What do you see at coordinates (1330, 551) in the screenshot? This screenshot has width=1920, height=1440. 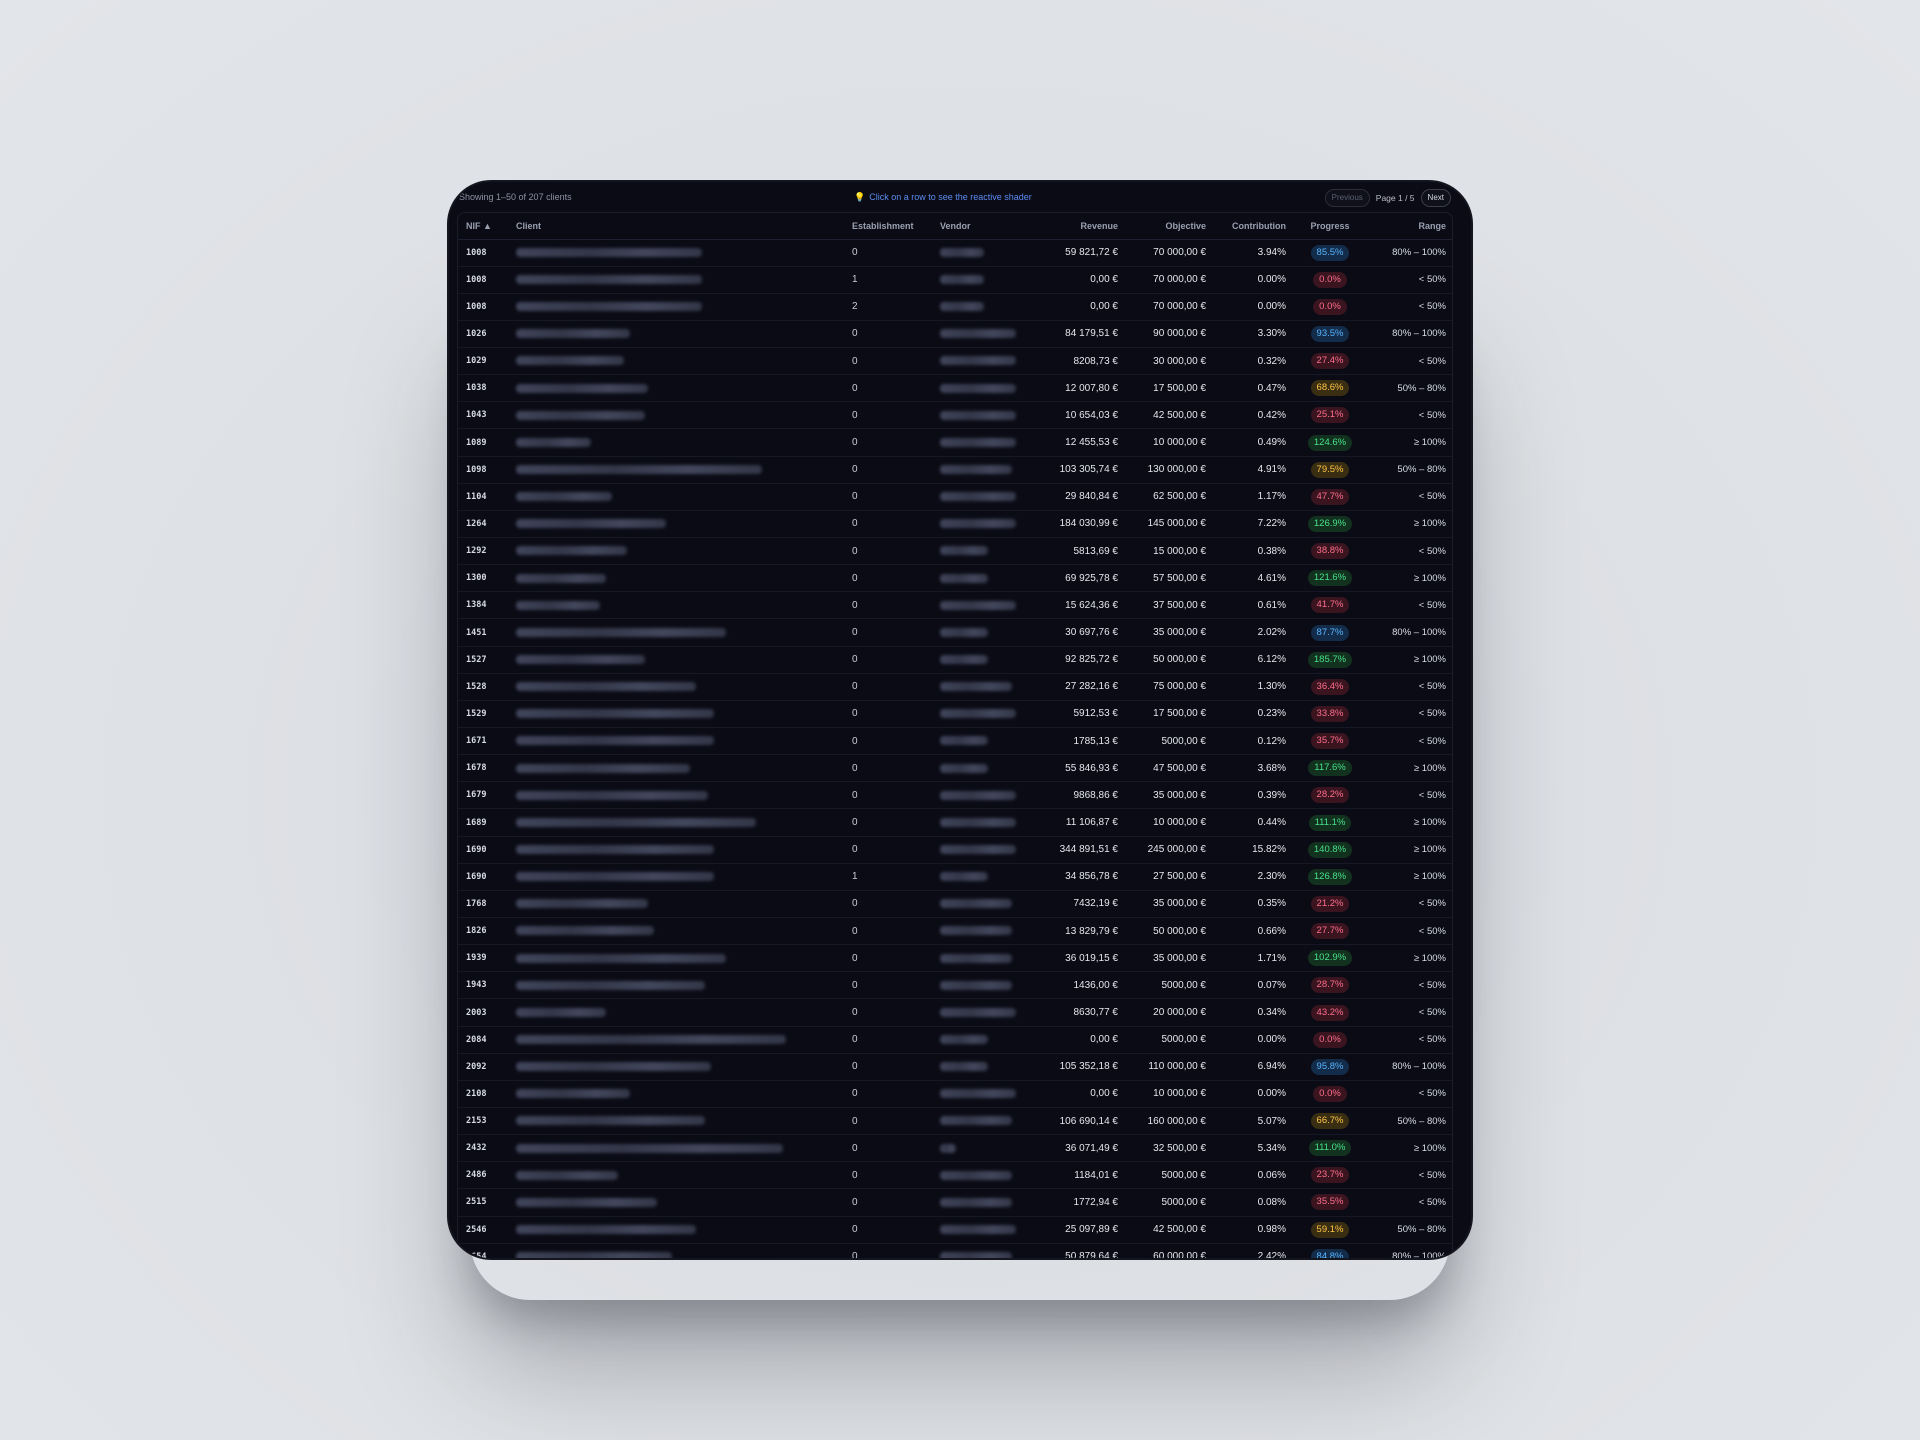 I see `progress-badge: 38.8%` at bounding box center [1330, 551].